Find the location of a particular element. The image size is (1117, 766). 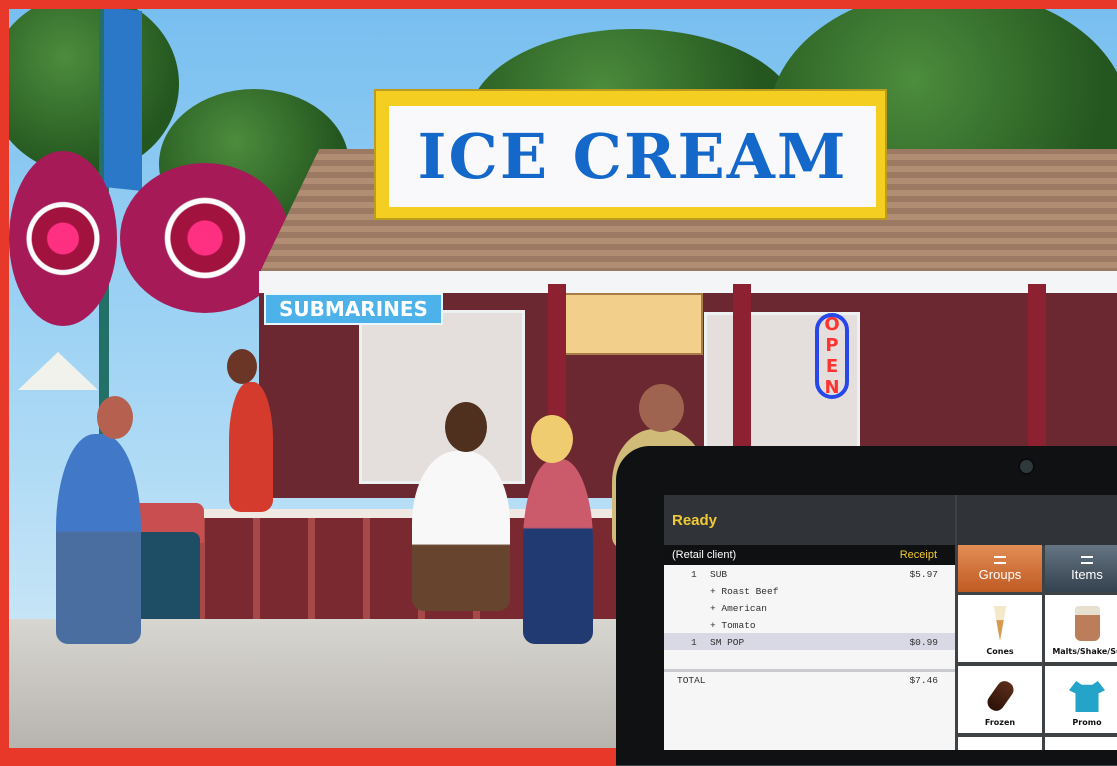

tile-label: Malts/Shake/Su is located at coordinates (1084, 651).